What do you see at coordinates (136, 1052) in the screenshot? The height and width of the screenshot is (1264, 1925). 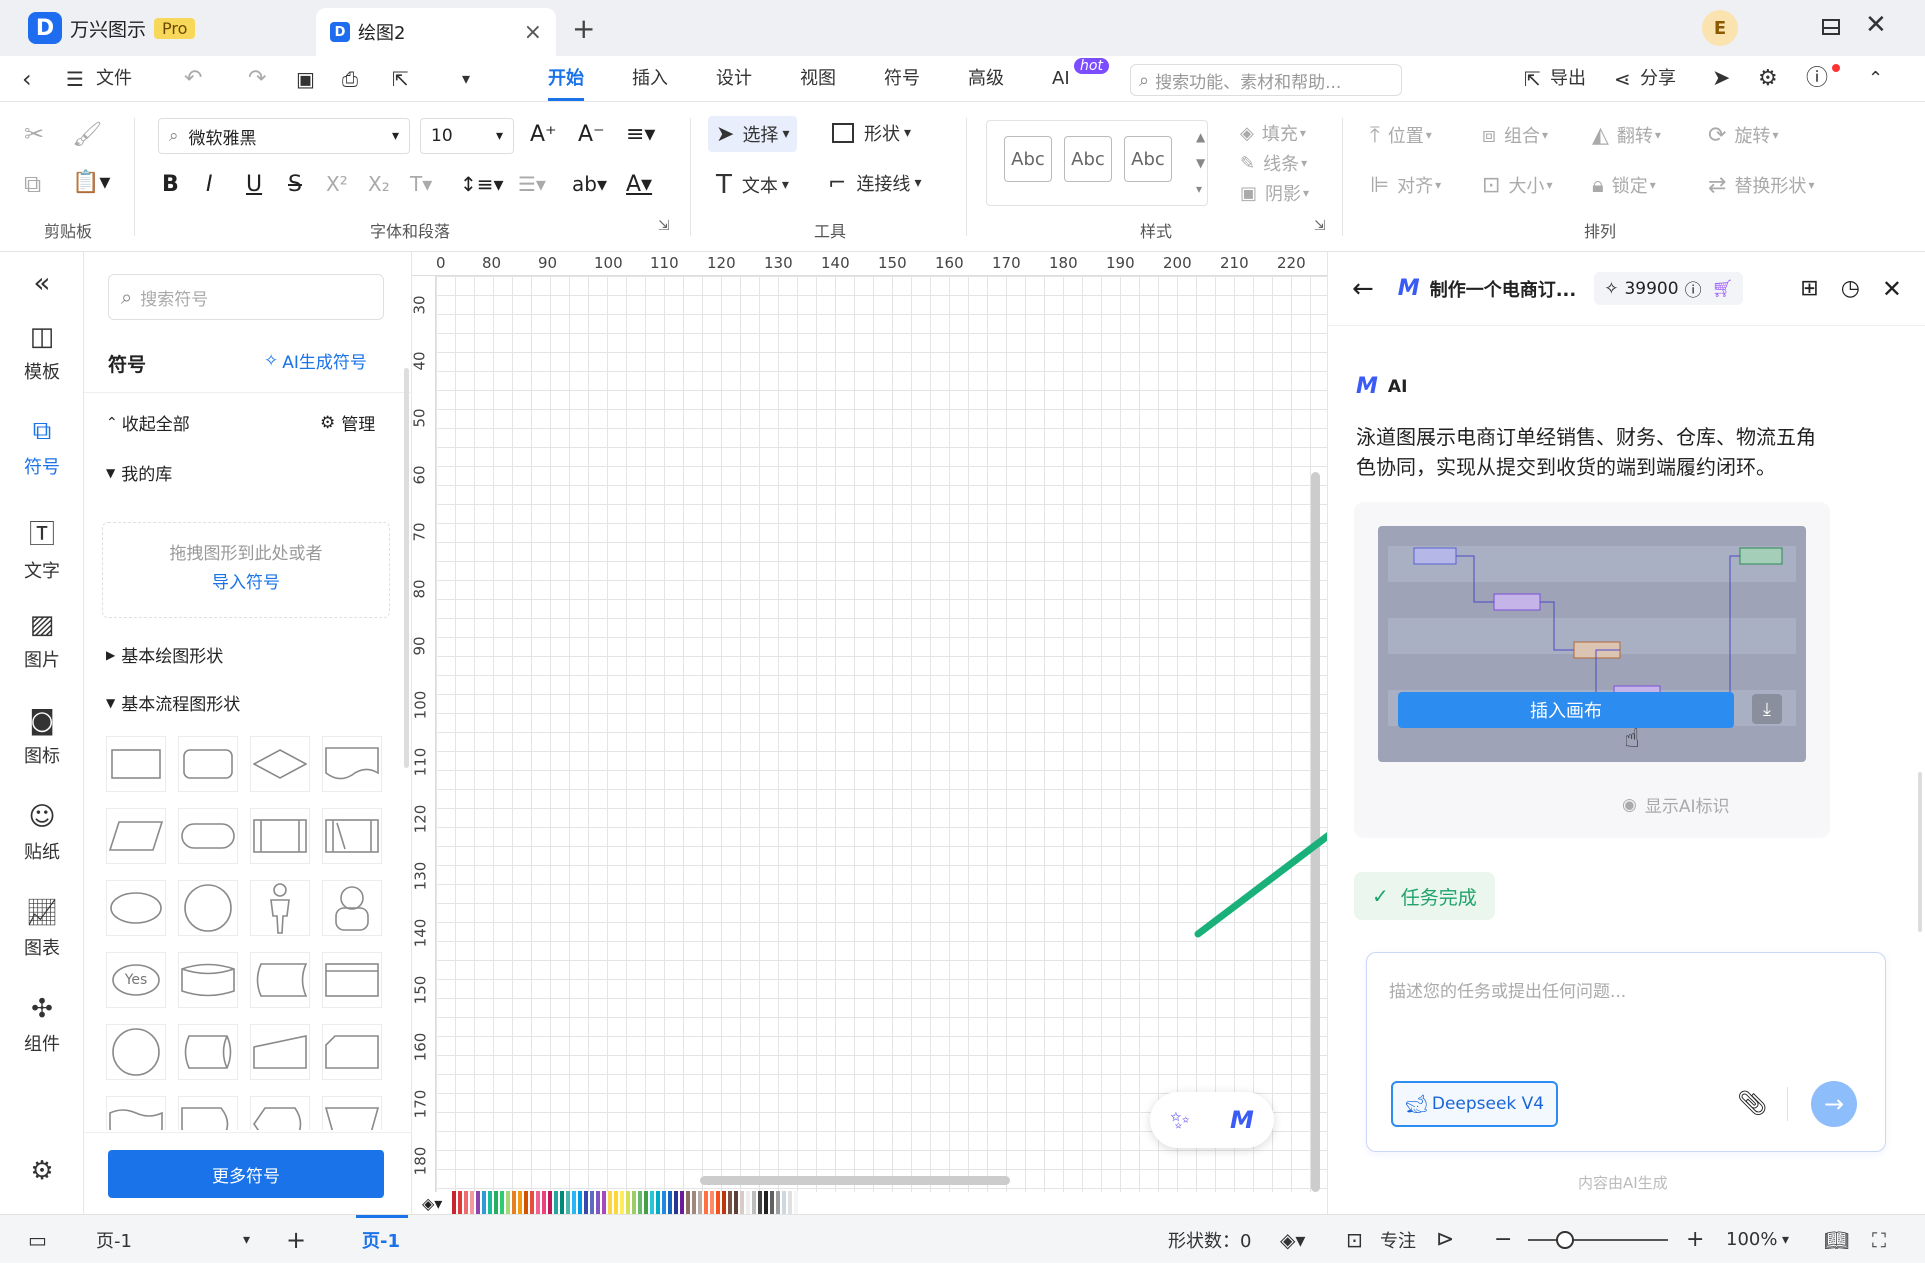 I see `circle-outline-shape` at bounding box center [136, 1052].